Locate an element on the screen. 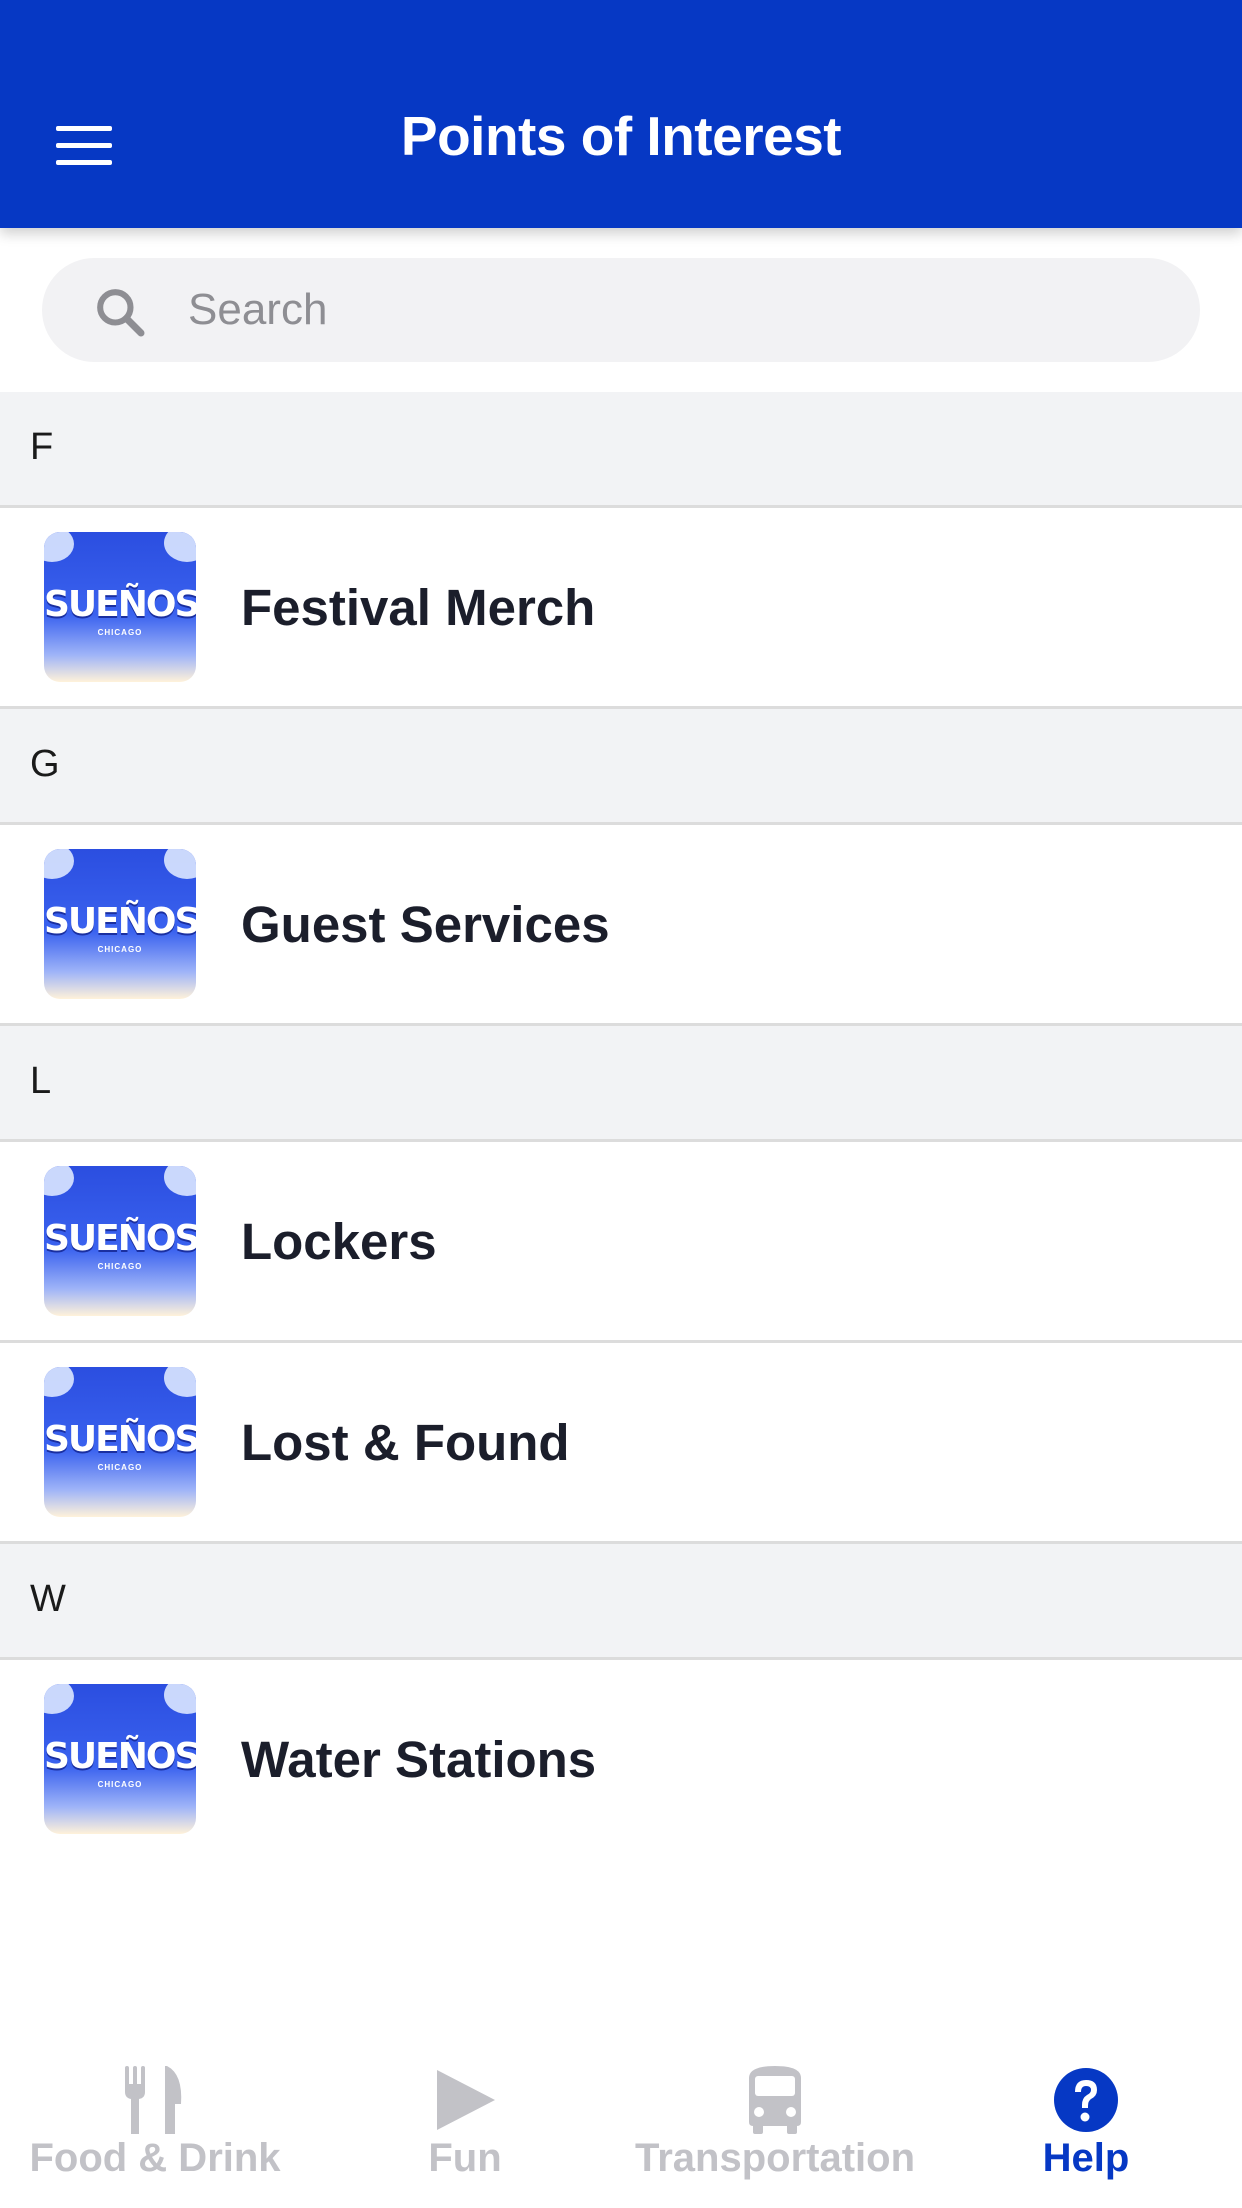 Image resolution: width=1242 pixels, height=2208 pixels. search-input is located at coordinates (678, 310).